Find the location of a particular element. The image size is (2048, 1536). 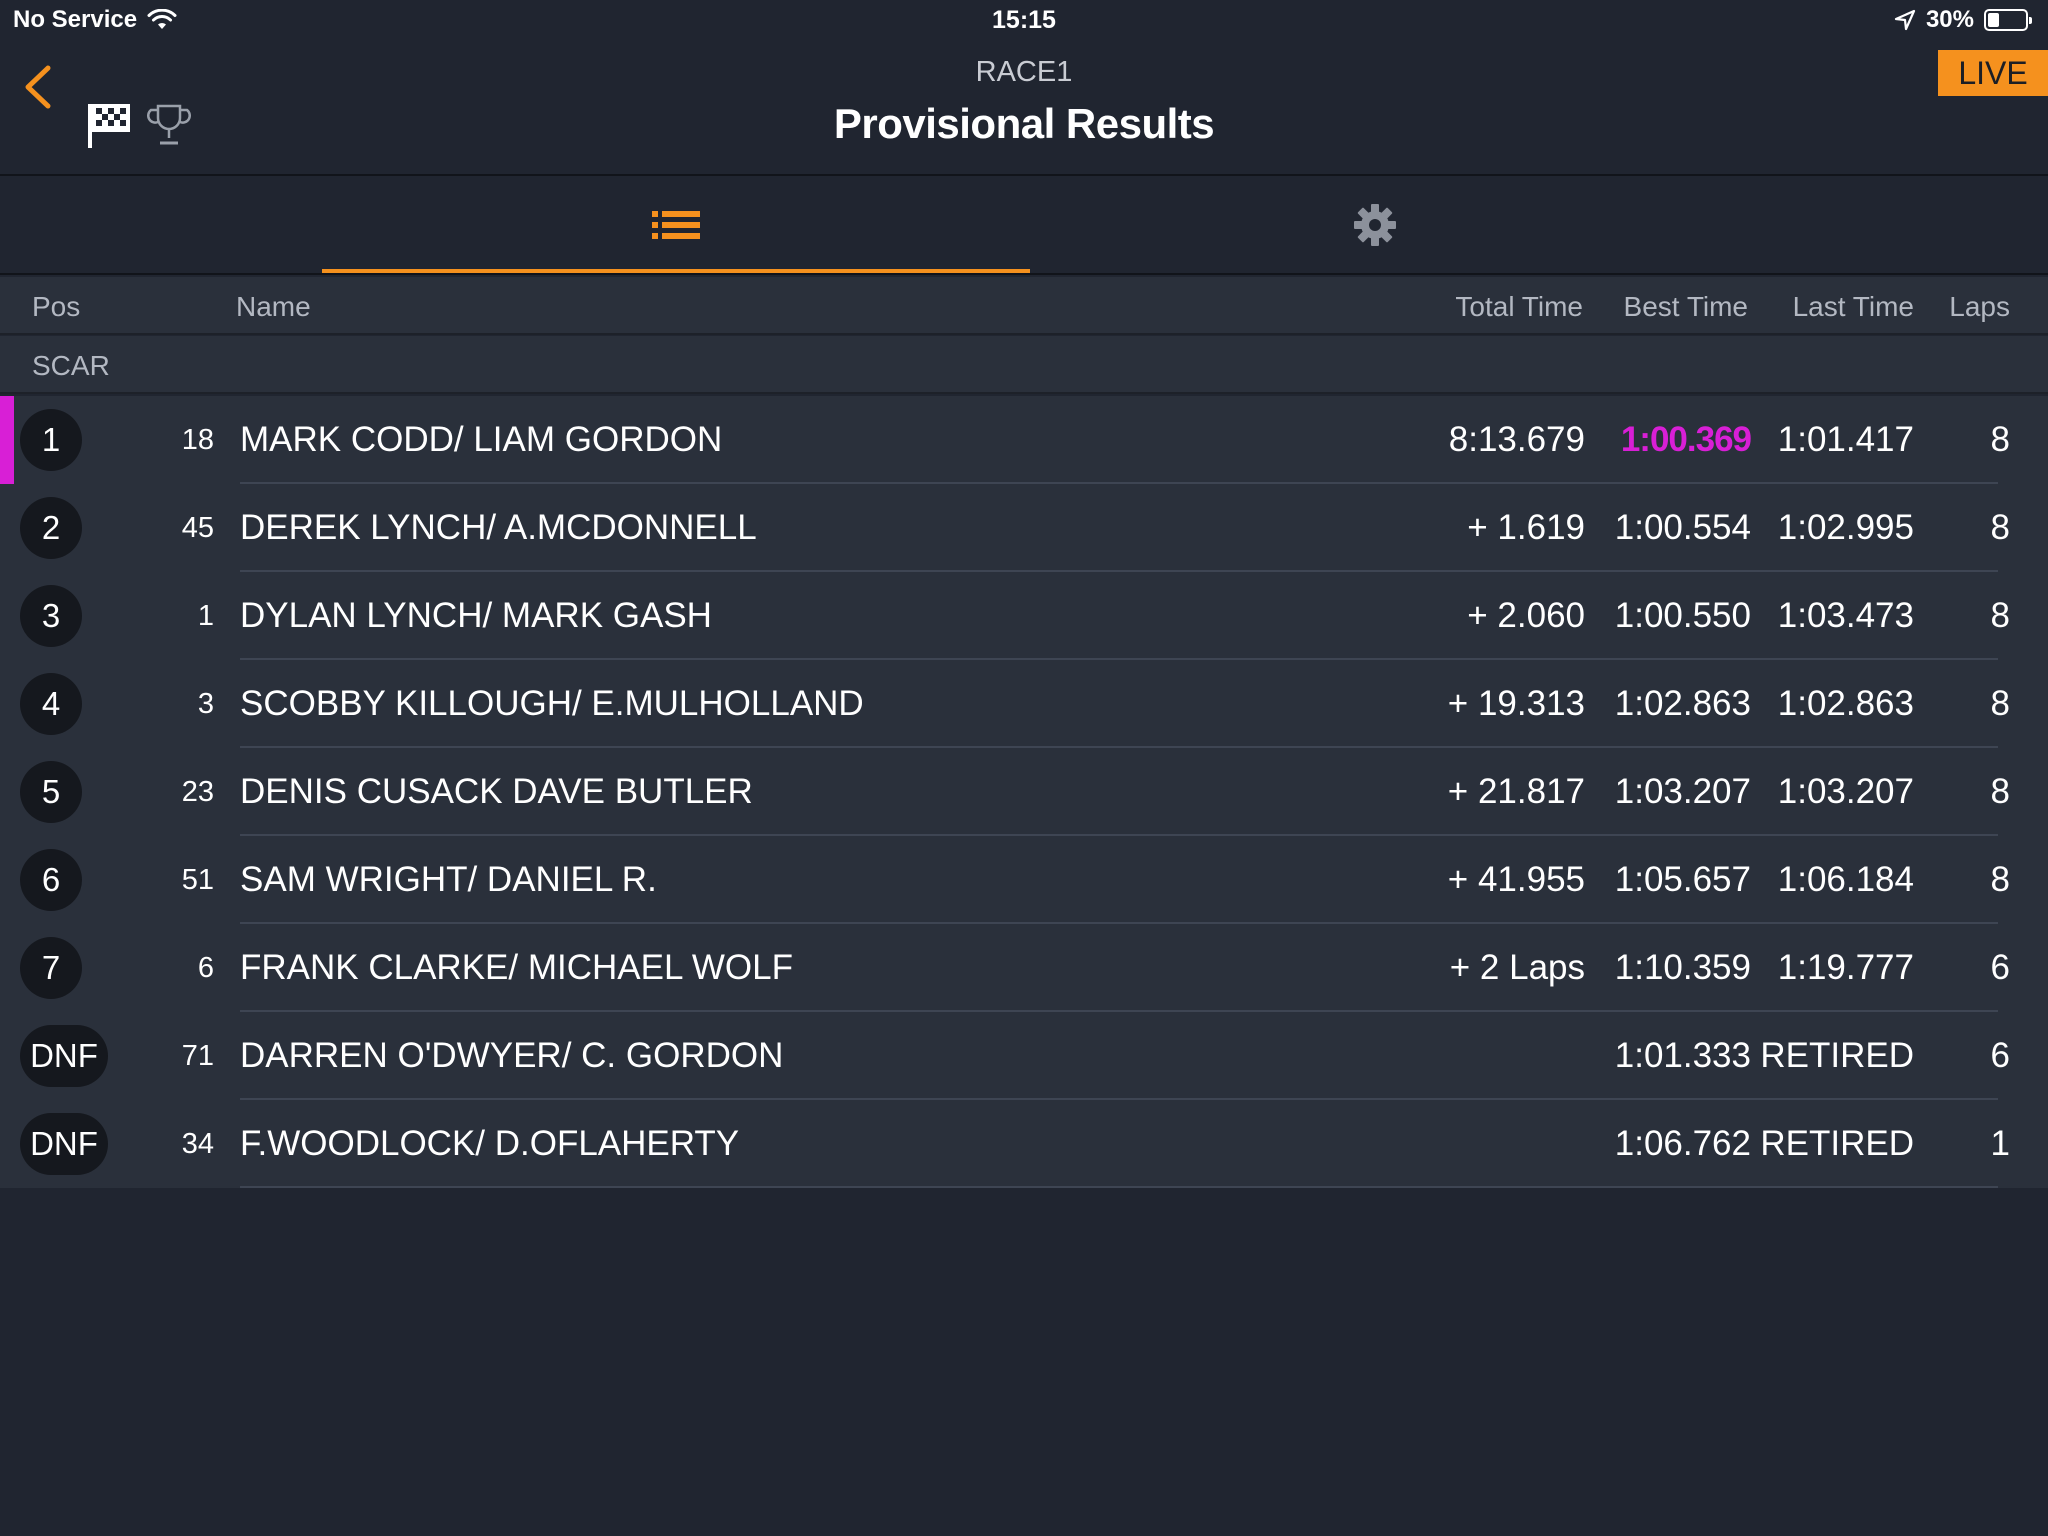

last-time: 1:01.417 is located at coordinates (1845, 439).